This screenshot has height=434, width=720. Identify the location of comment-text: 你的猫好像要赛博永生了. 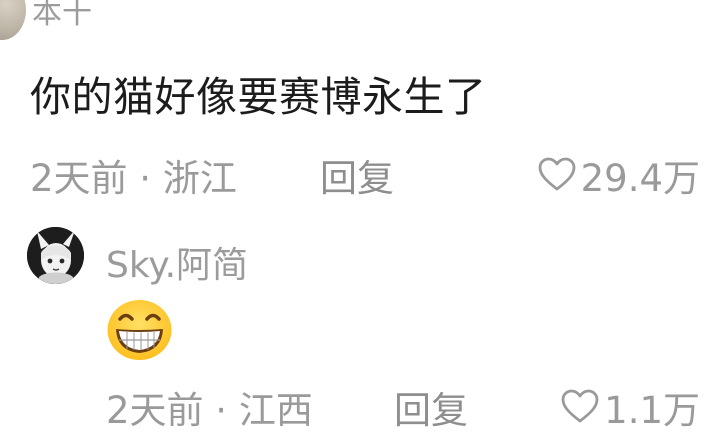
(258, 97).